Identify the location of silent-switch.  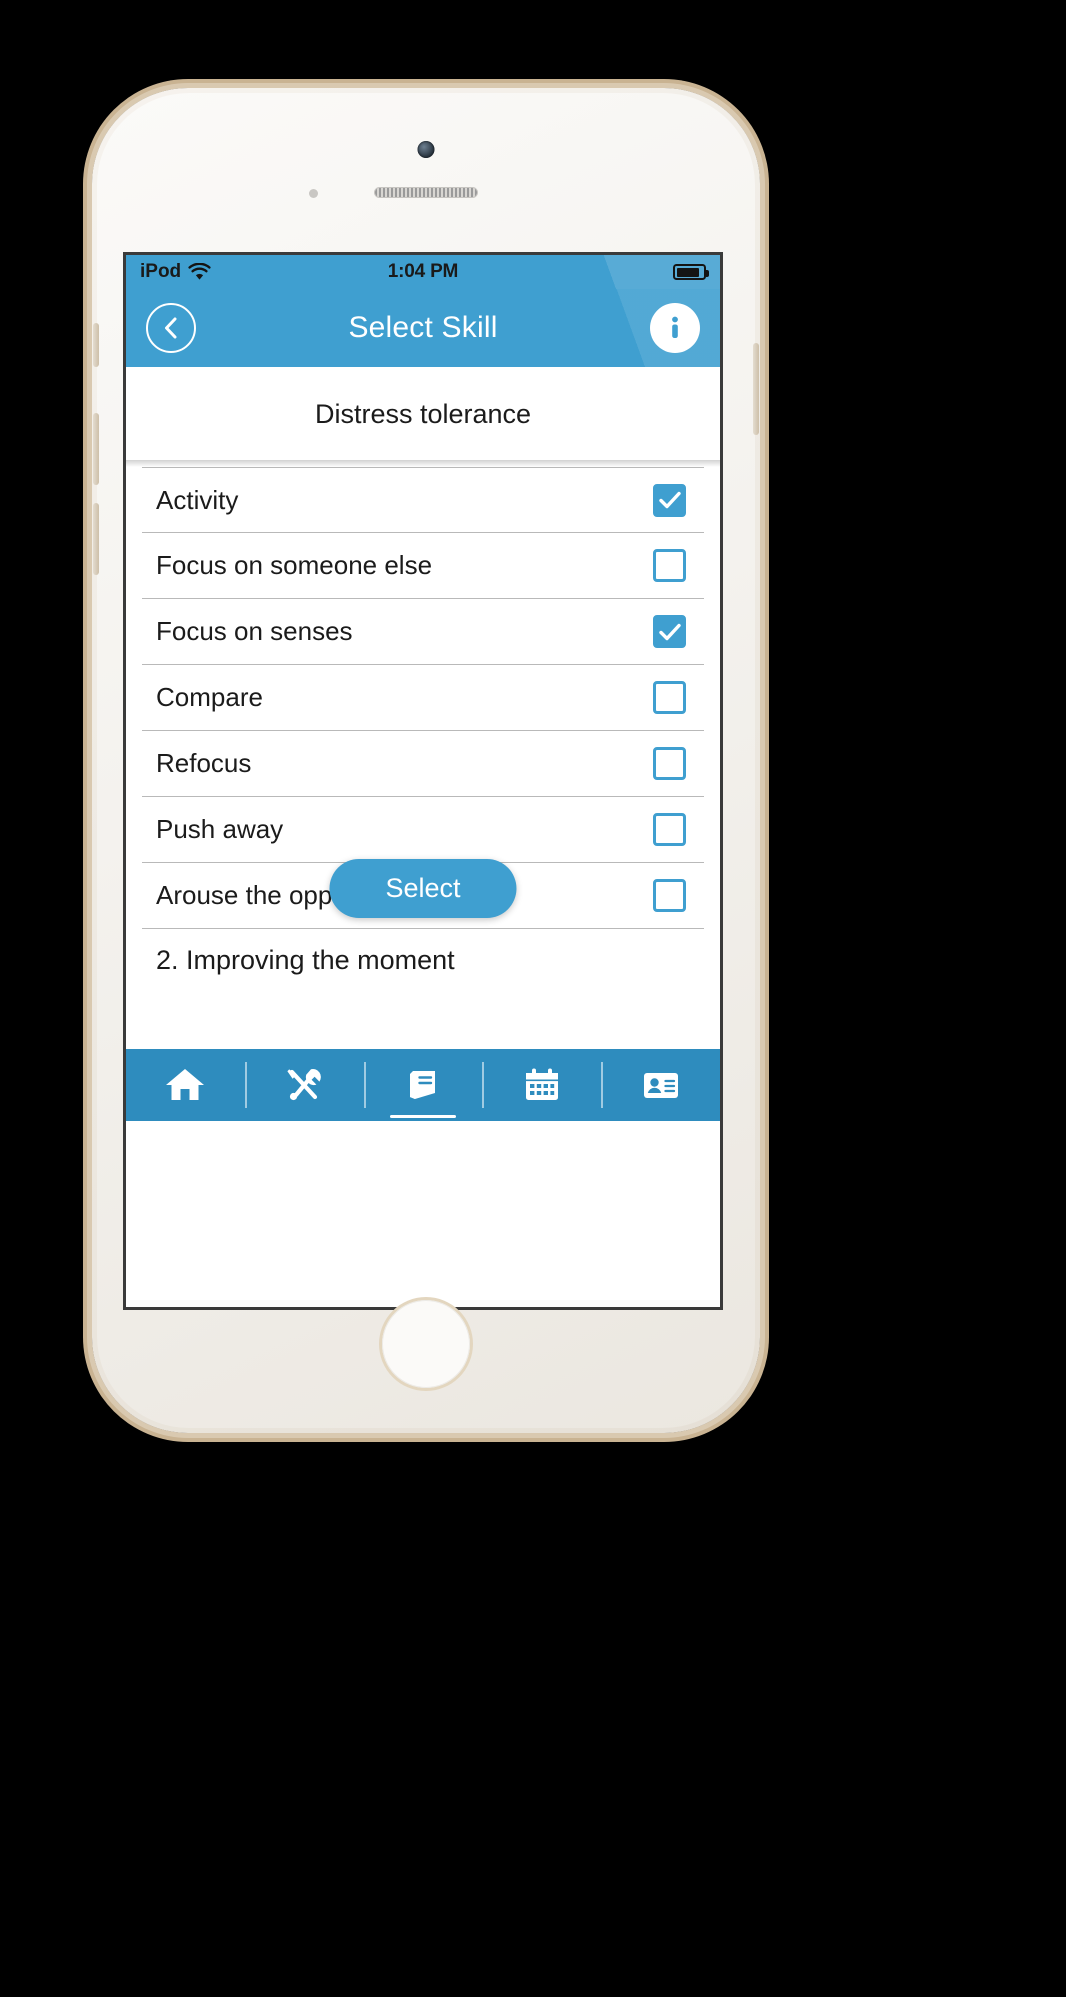
(96, 345).